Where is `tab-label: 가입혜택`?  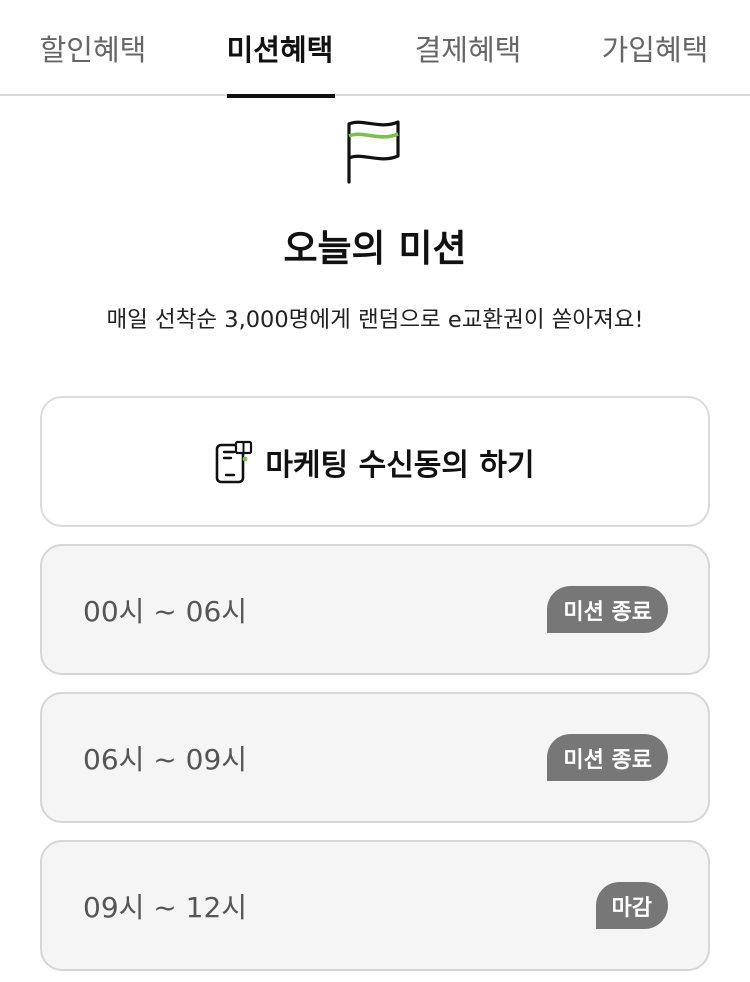
tab-label: 가입혜택 is located at coordinates (655, 50).